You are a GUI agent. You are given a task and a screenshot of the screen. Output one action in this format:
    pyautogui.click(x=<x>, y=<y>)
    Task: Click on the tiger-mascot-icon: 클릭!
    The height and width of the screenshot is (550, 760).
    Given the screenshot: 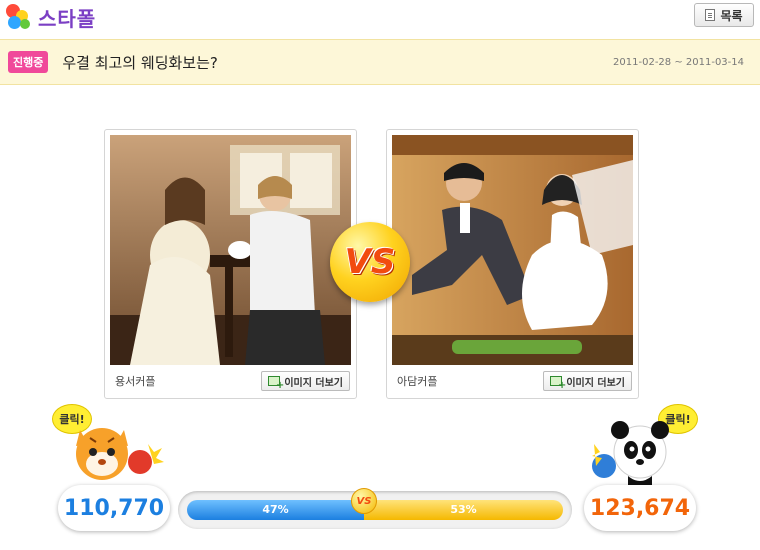 What is the action you would take?
    pyautogui.click(x=110, y=447)
    